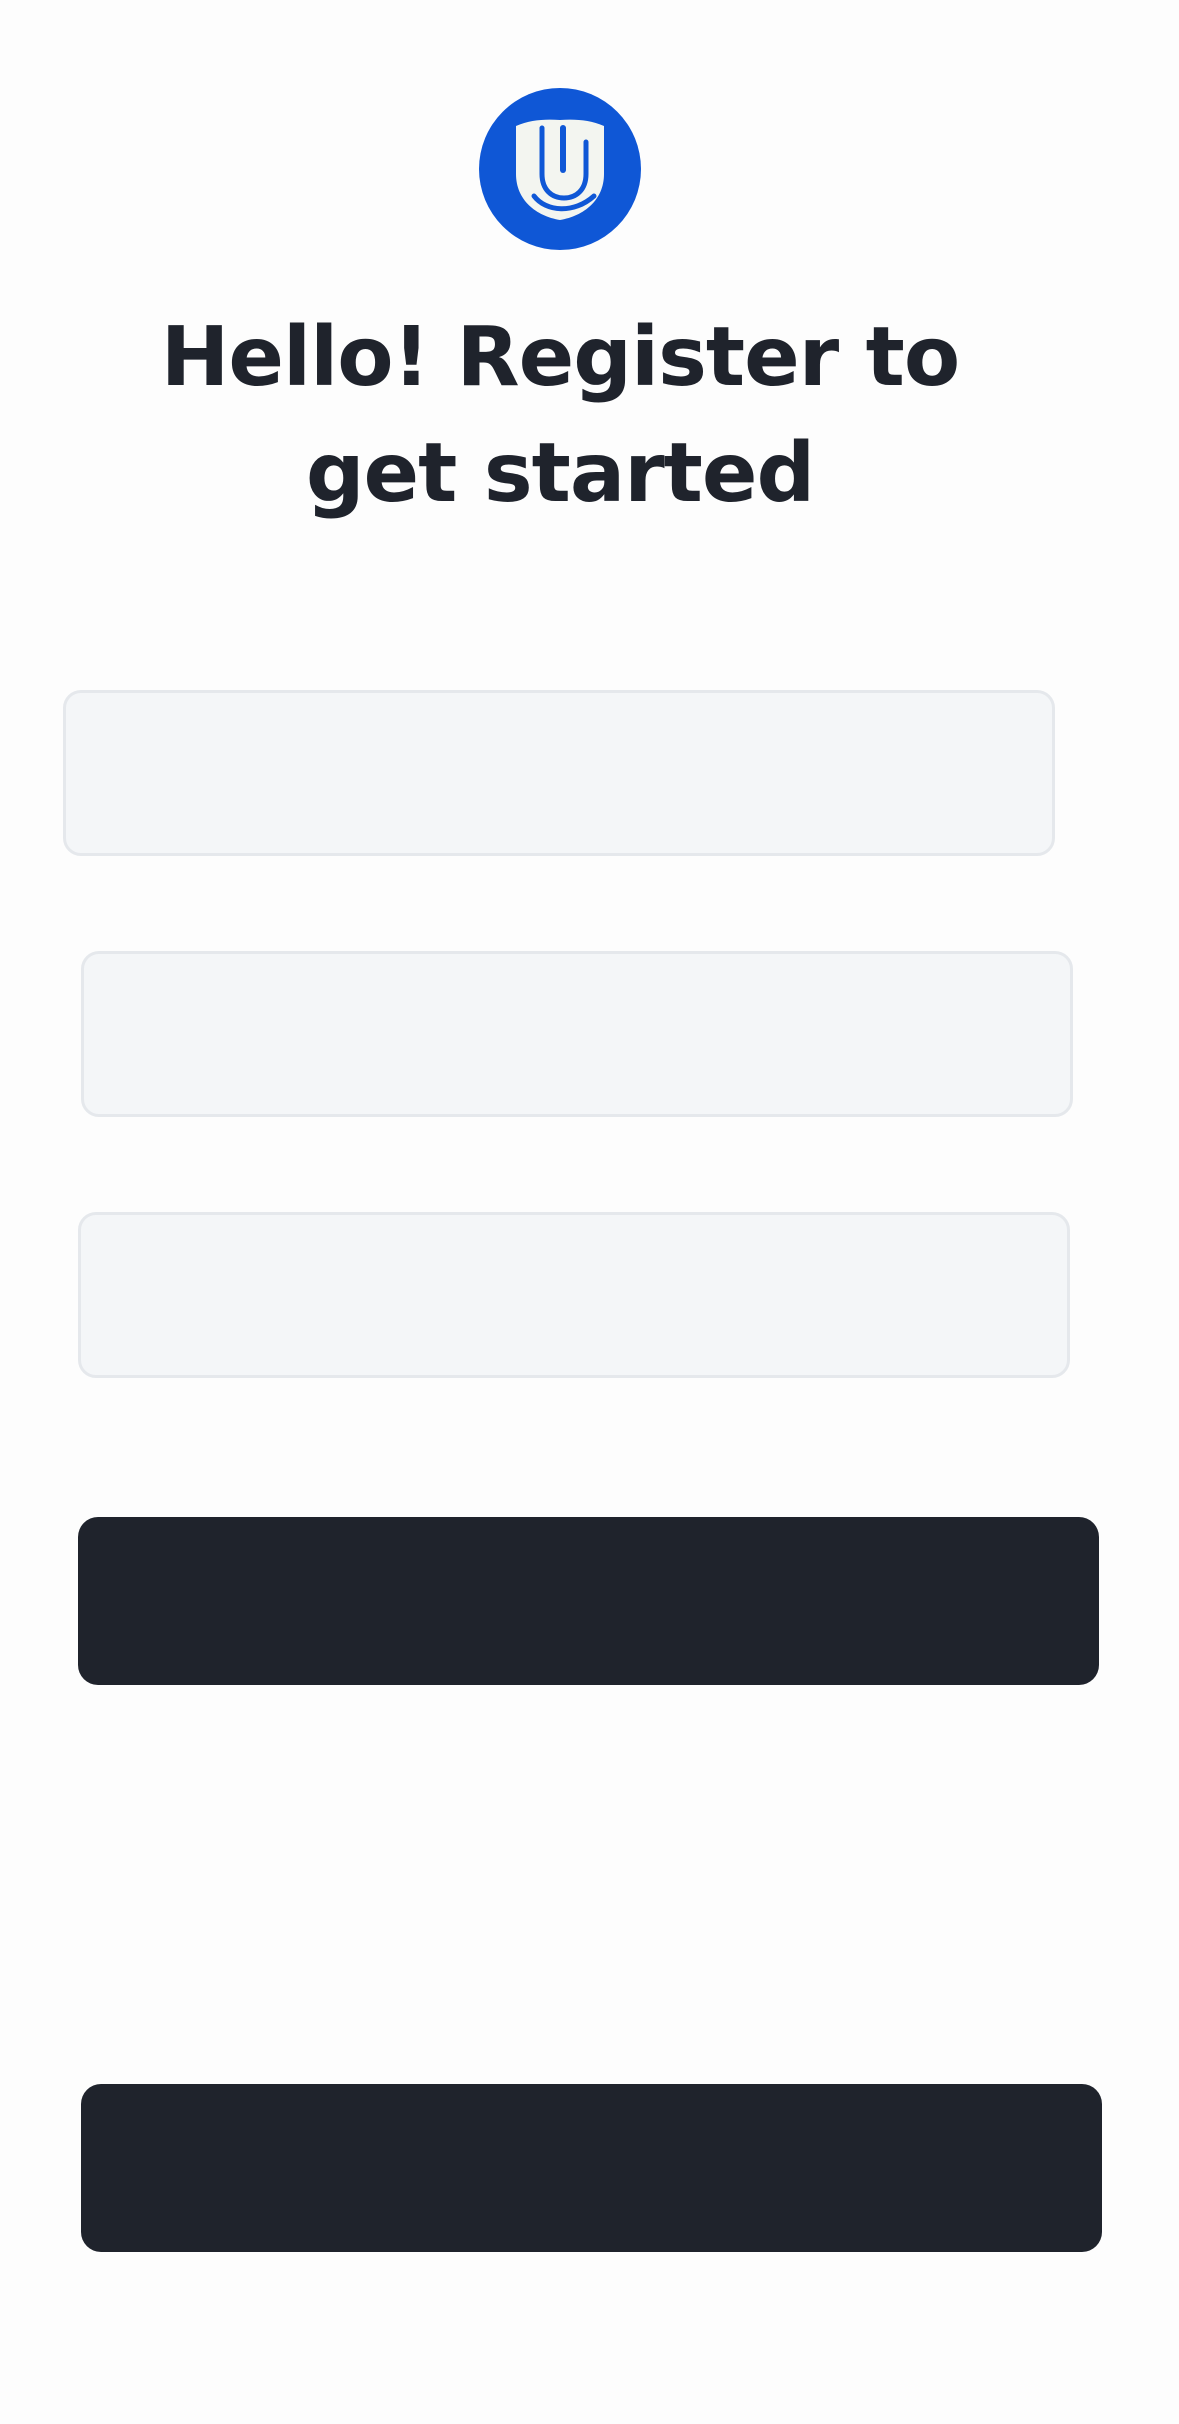 Image resolution: width=1179 pixels, height=2424 pixels. Describe the element at coordinates (591, 2168) in the screenshot. I see `secondary-action-button` at that location.